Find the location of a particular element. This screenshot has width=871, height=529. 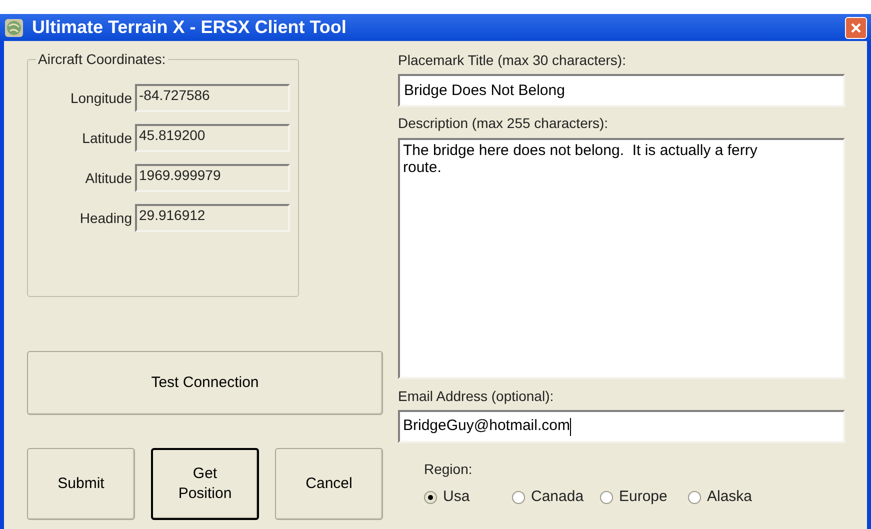

dialog-button: Cancel is located at coordinates (329, 484).